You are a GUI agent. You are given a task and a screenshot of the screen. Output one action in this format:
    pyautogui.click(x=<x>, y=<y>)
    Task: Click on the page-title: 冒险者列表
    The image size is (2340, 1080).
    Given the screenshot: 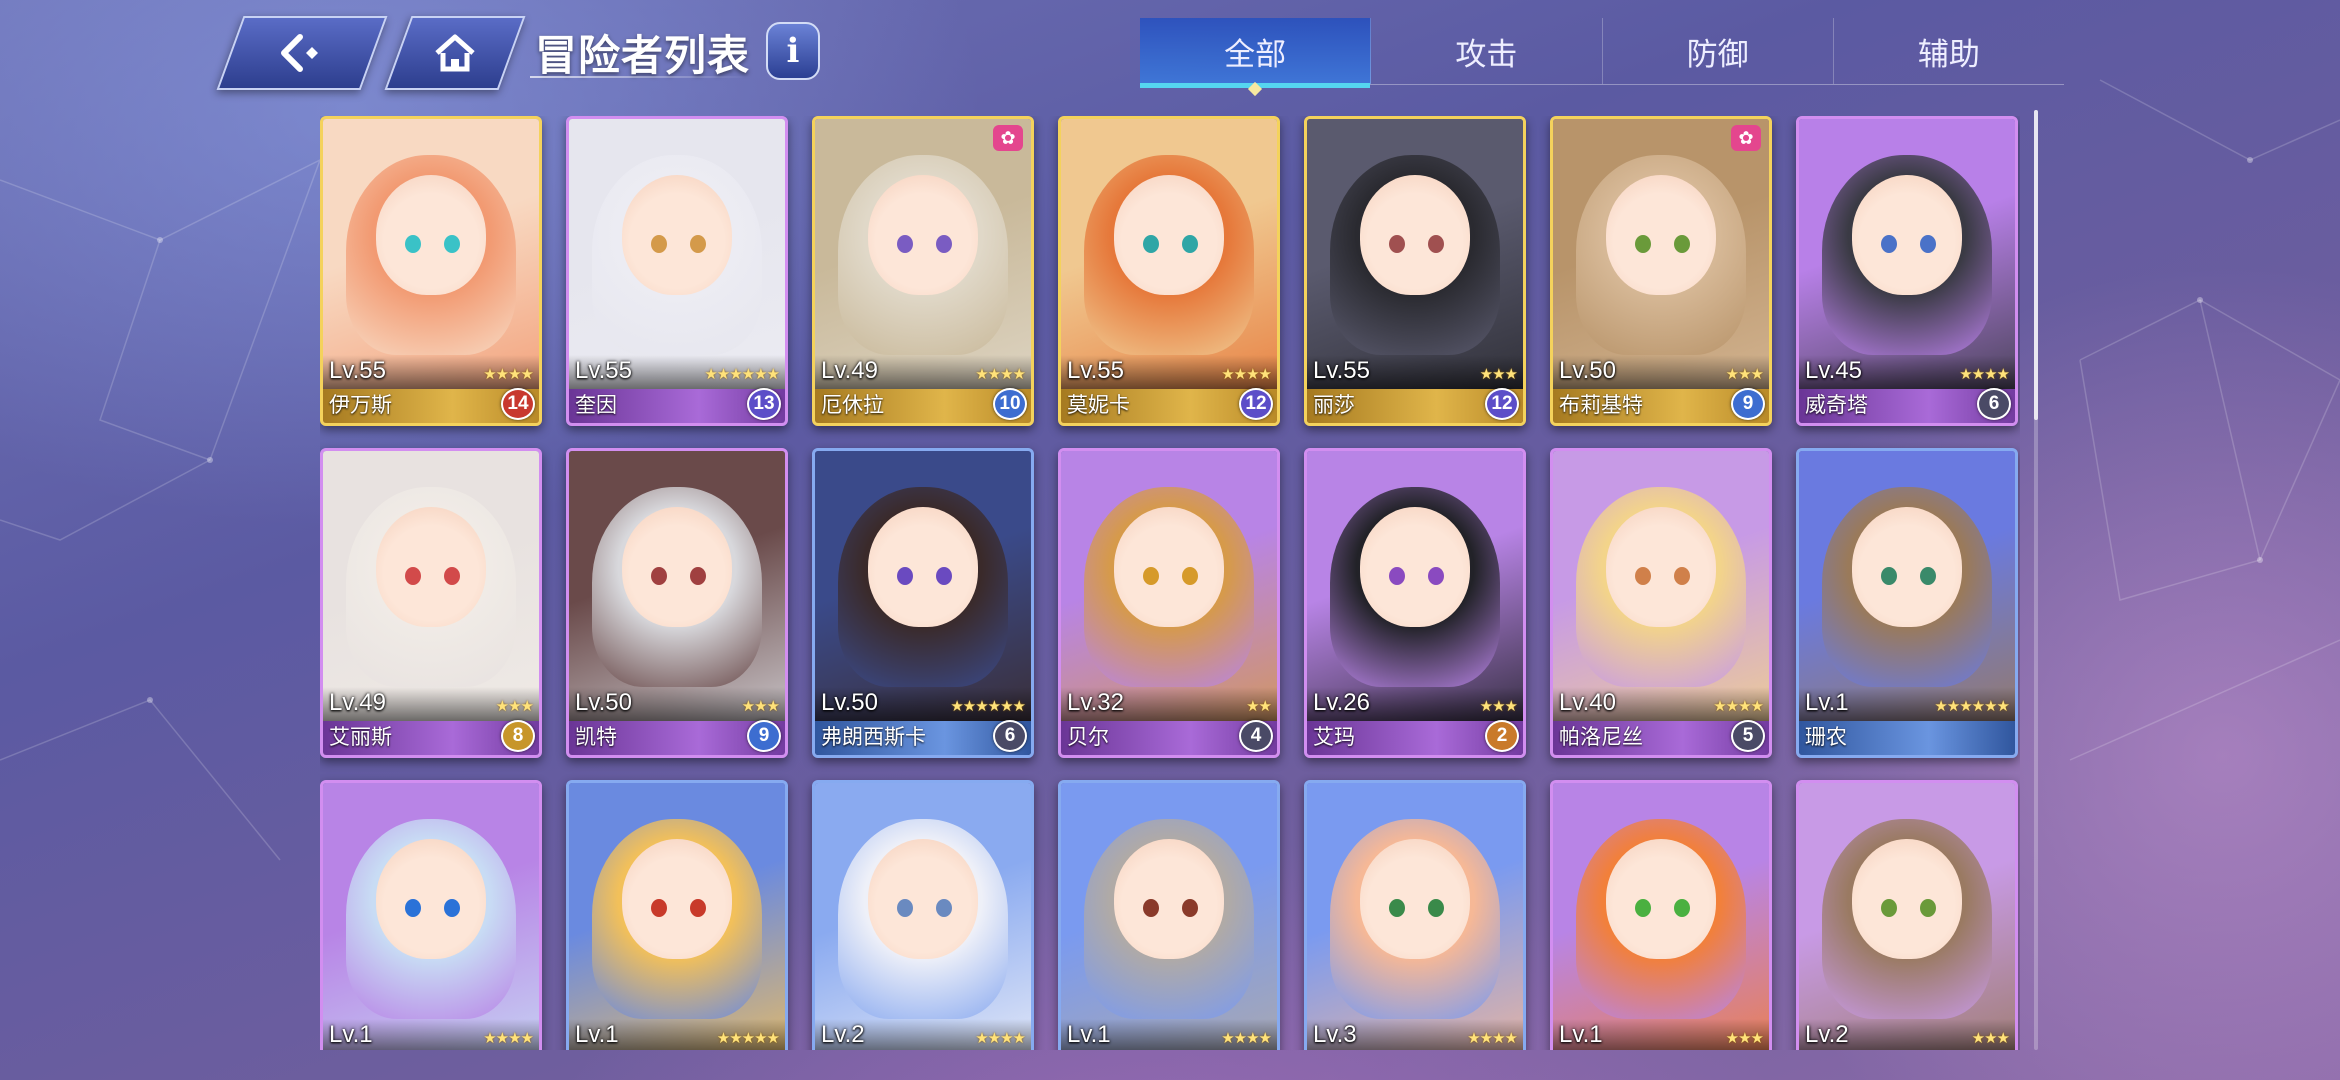 What is the action you would take?
    pyautogui.click(x=643, y=55)
    